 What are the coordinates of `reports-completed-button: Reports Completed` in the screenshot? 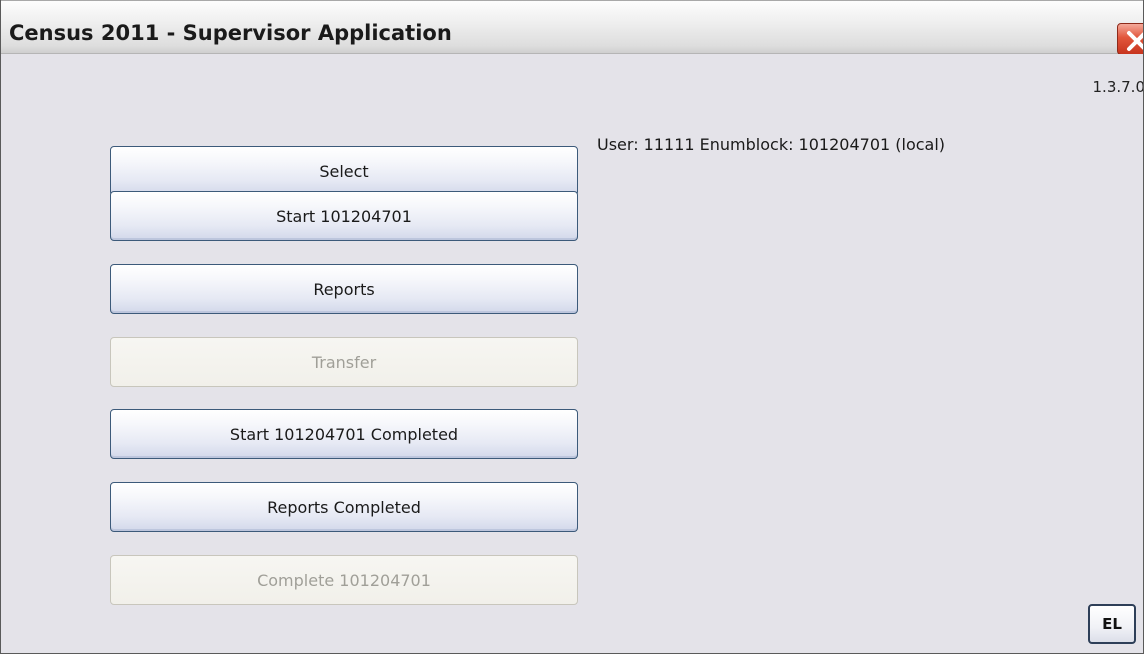 It's located at (344, 507).